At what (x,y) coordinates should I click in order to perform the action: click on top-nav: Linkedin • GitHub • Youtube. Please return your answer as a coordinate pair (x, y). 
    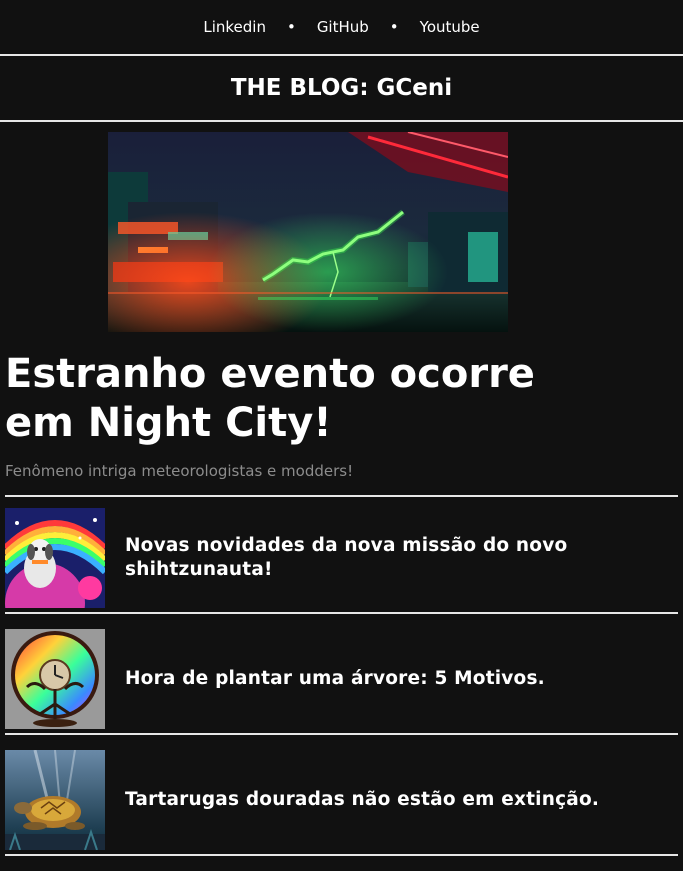
    Looking at the image, I should click on (341, 27).